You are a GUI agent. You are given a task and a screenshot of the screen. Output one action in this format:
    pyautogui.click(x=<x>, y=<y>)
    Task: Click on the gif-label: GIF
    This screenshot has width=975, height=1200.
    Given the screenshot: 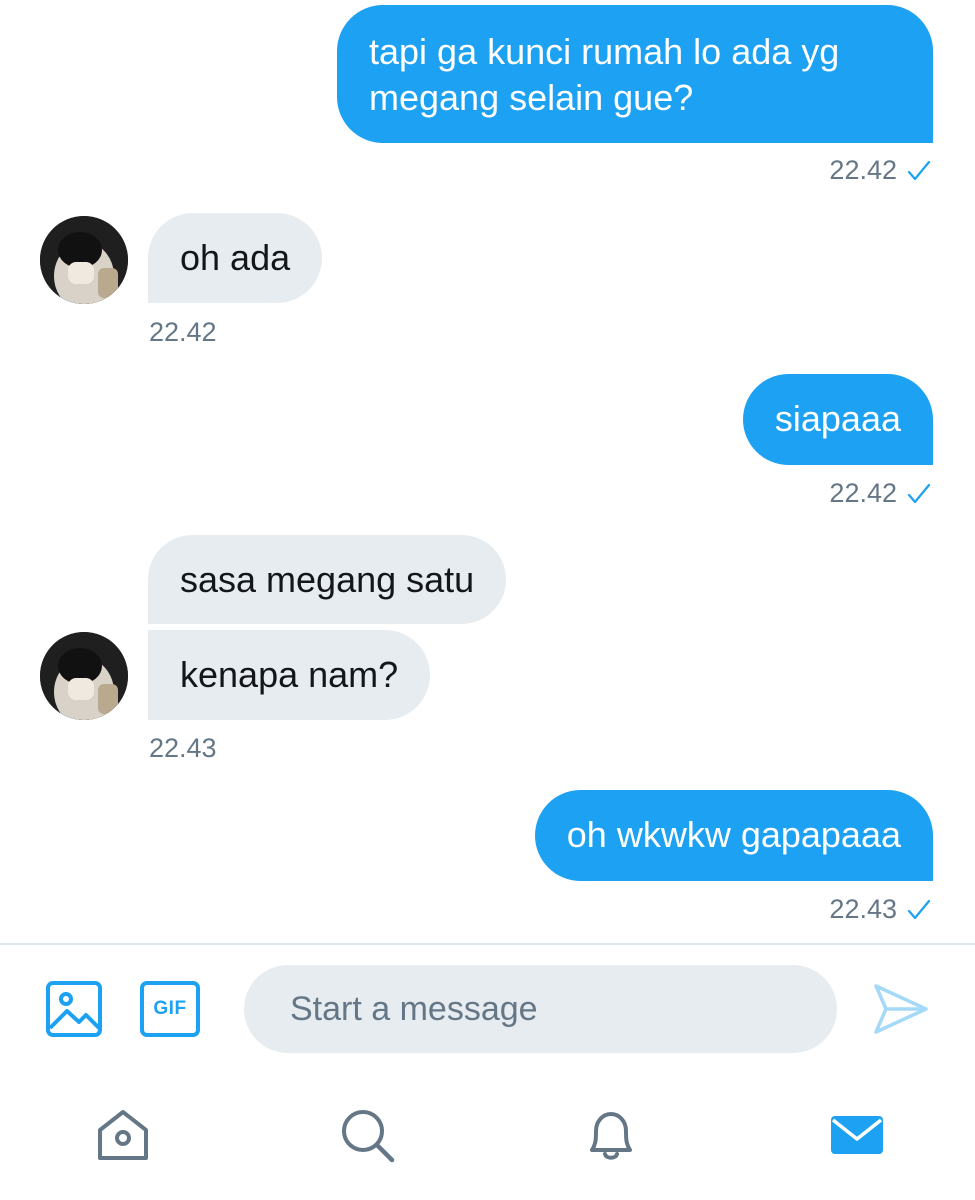 What is the action you would take?
    pyautogui.click(x=170, y=1008)
    